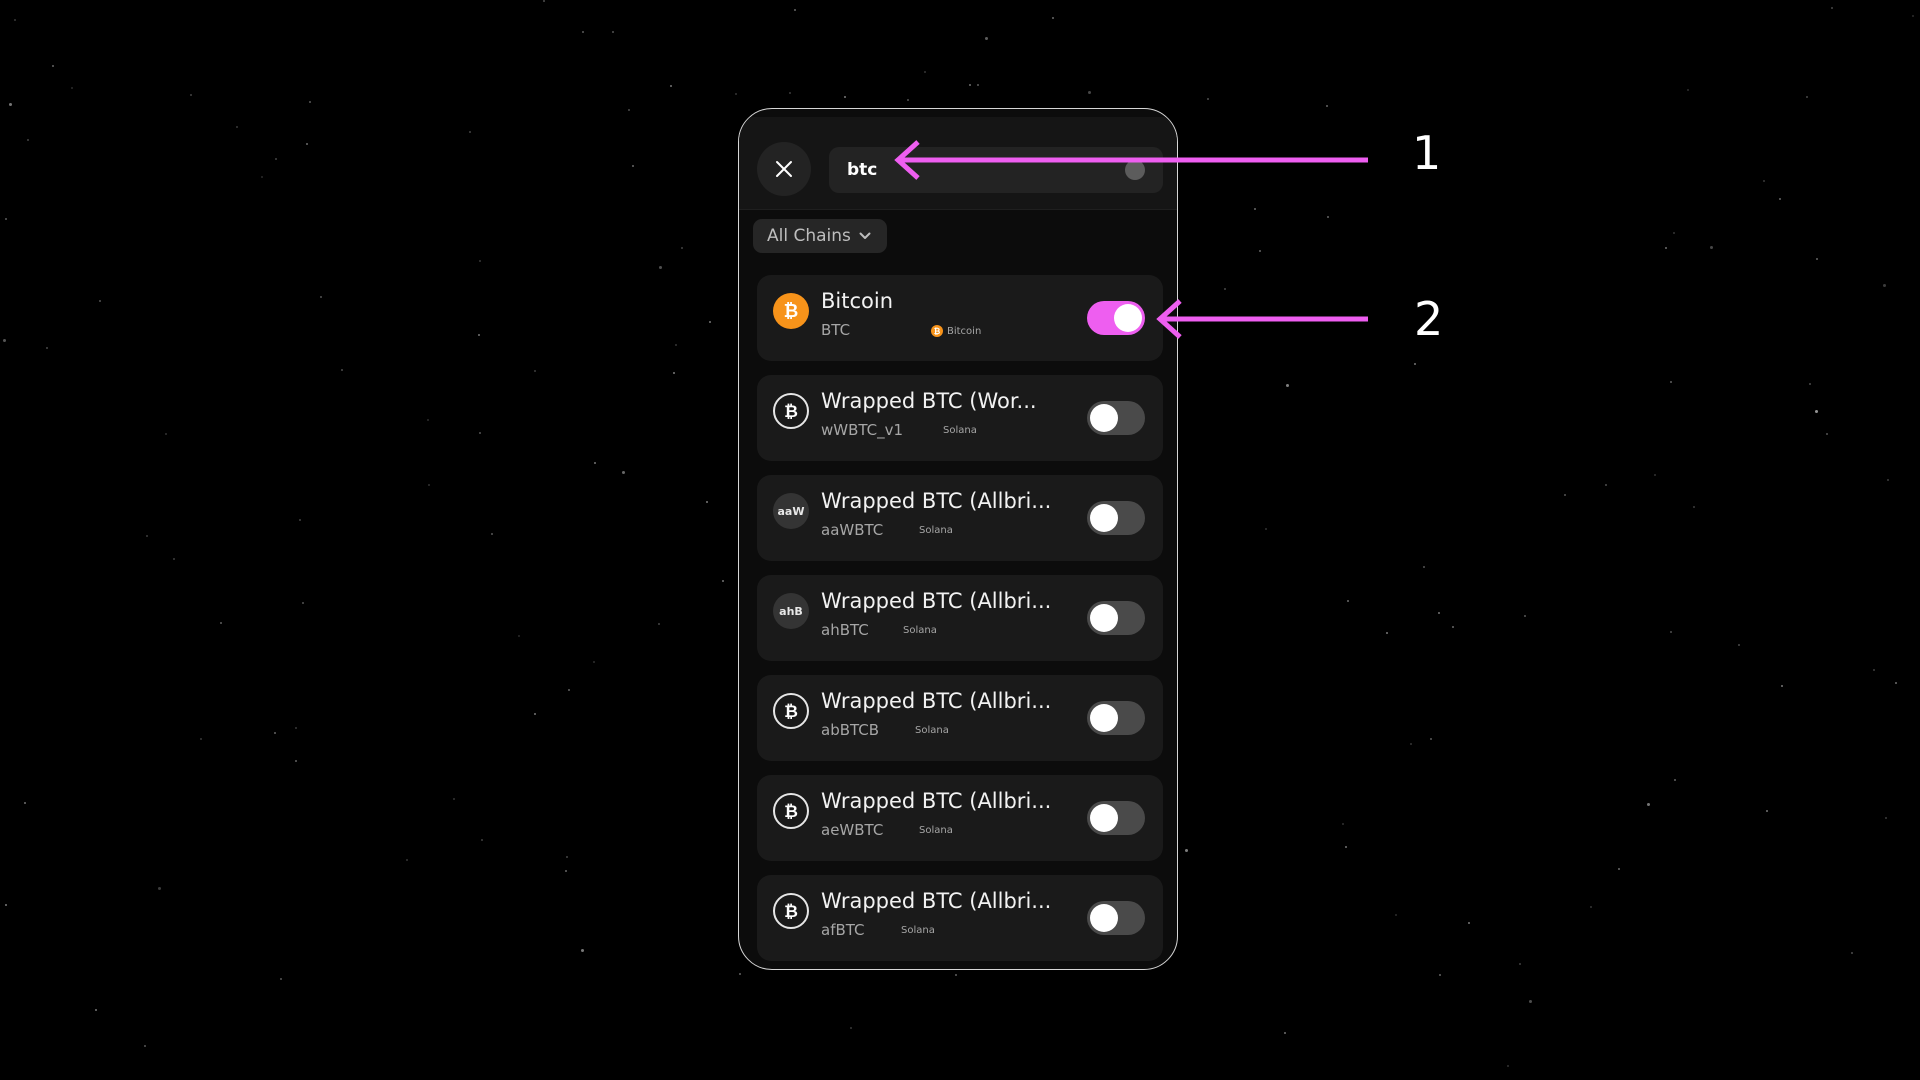  I want to click on token-row: ₿ Wrapped BTC (Allbri... afBTC Solana, so click(960, 918).